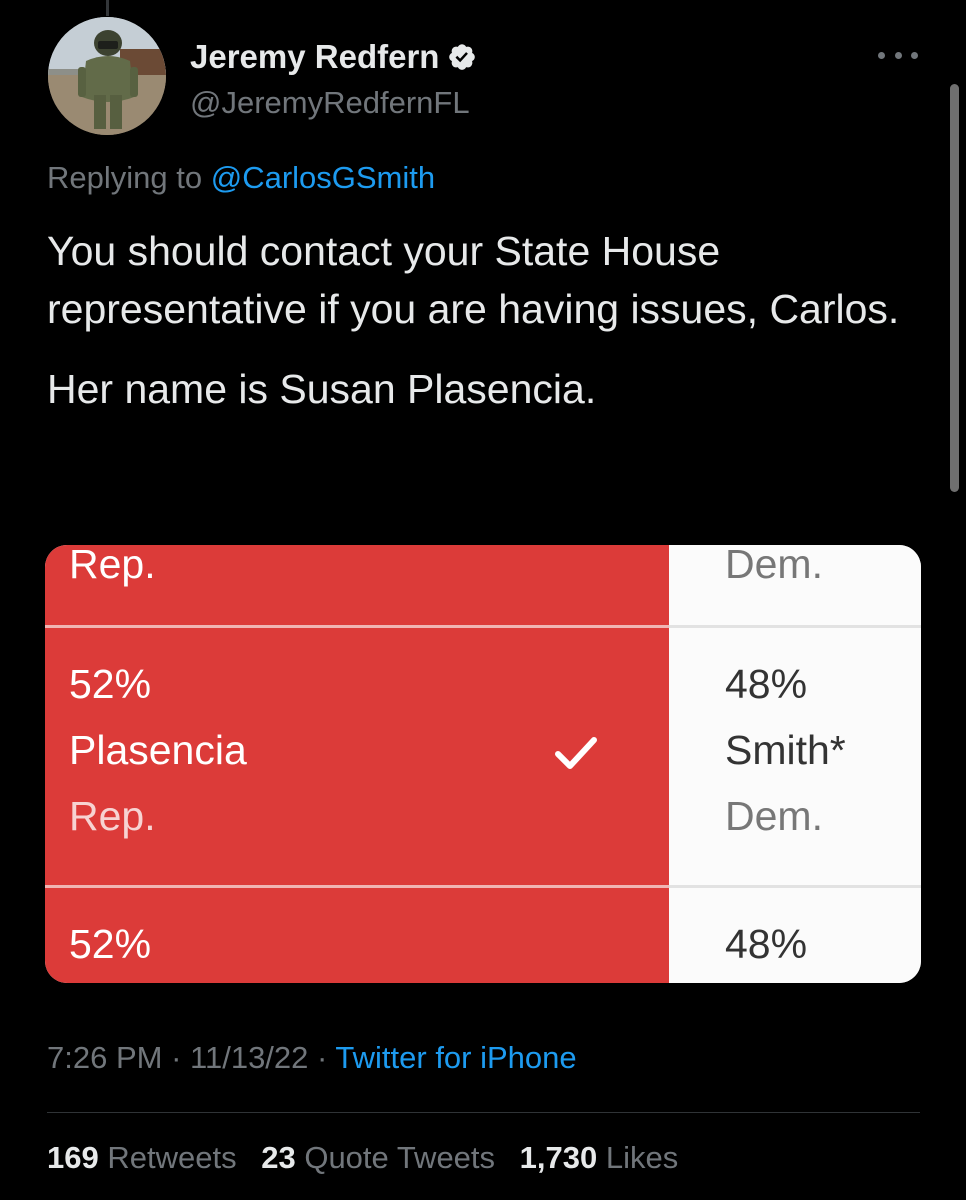  What do you see at coordinates (330, 103) in the screenshot?
I see `author-handle: @JeremyRedfernFL` at bounding box center [330, 103].